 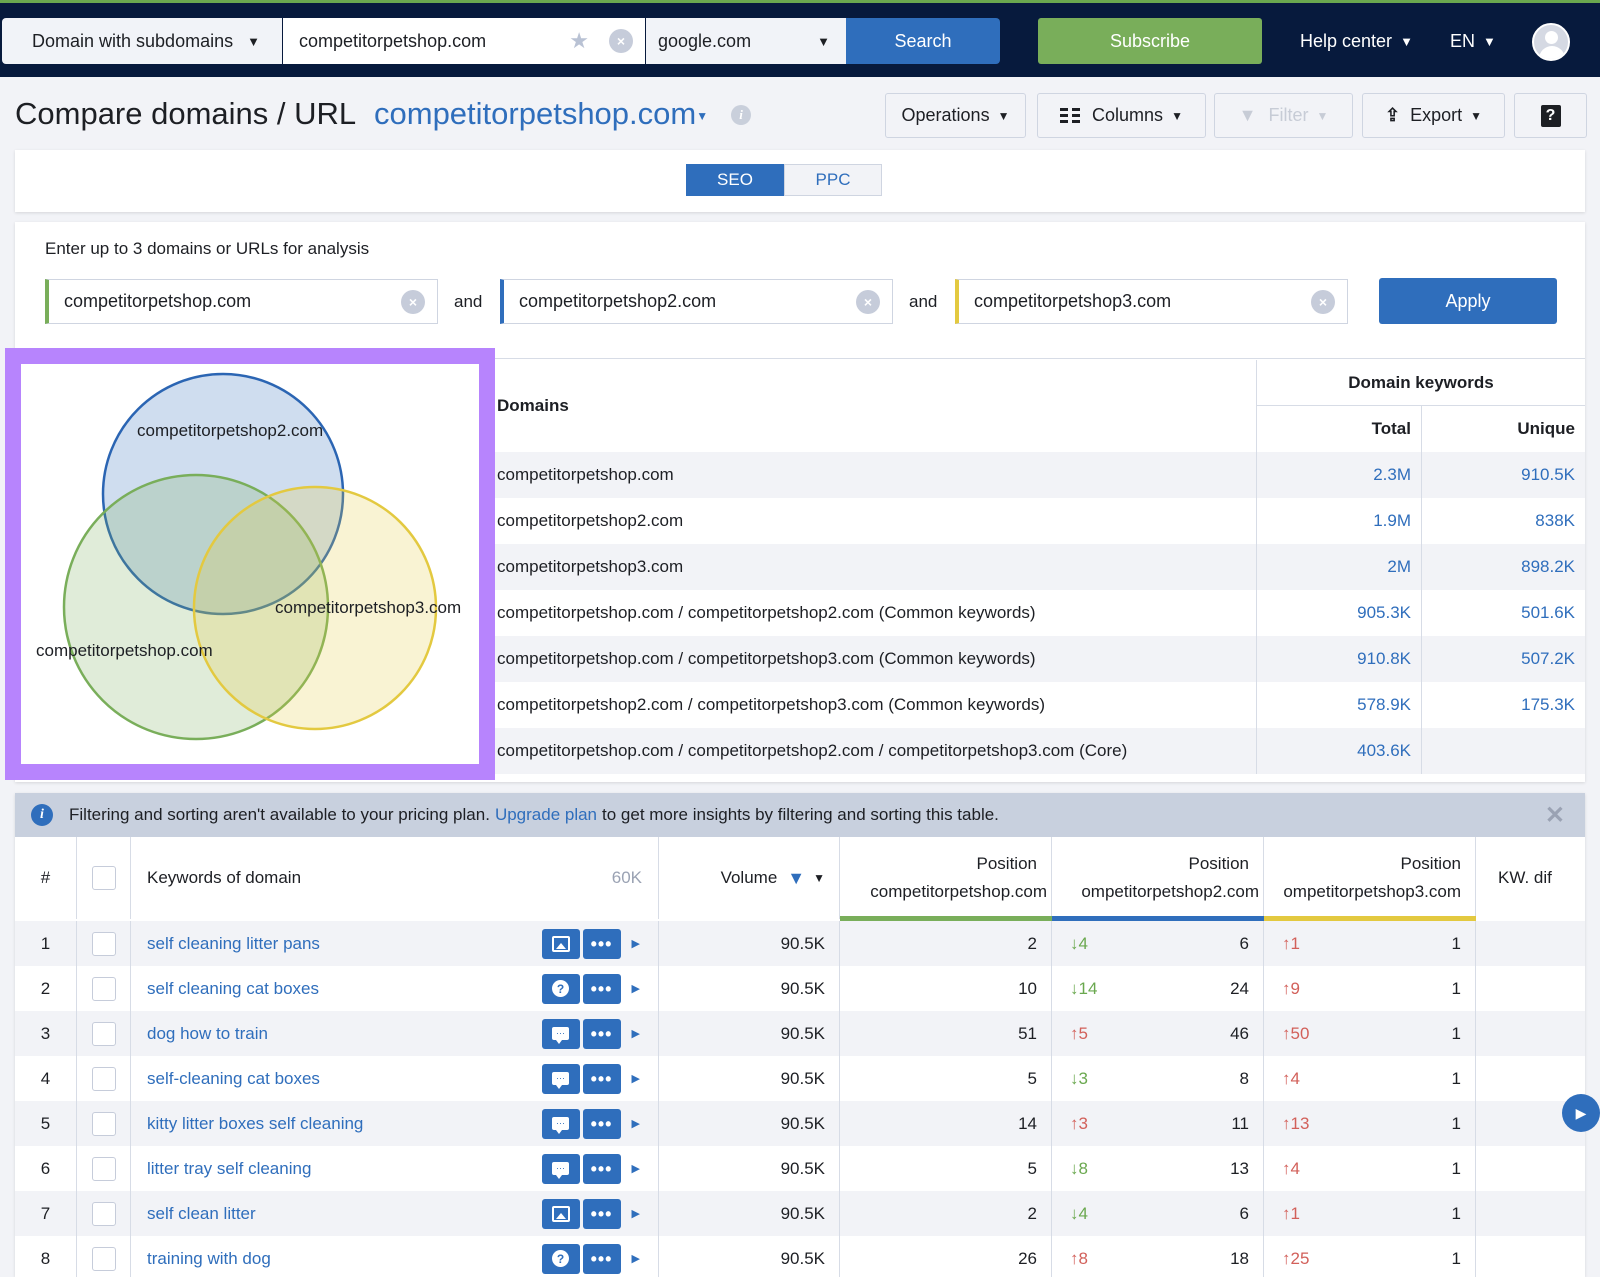 I want to click on search-button: Search, so click(x=923, y=41).